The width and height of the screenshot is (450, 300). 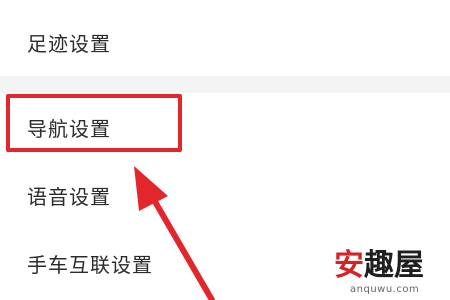 I want to click on settings-item-label: 足迹设置, so click(x=69, y=44).